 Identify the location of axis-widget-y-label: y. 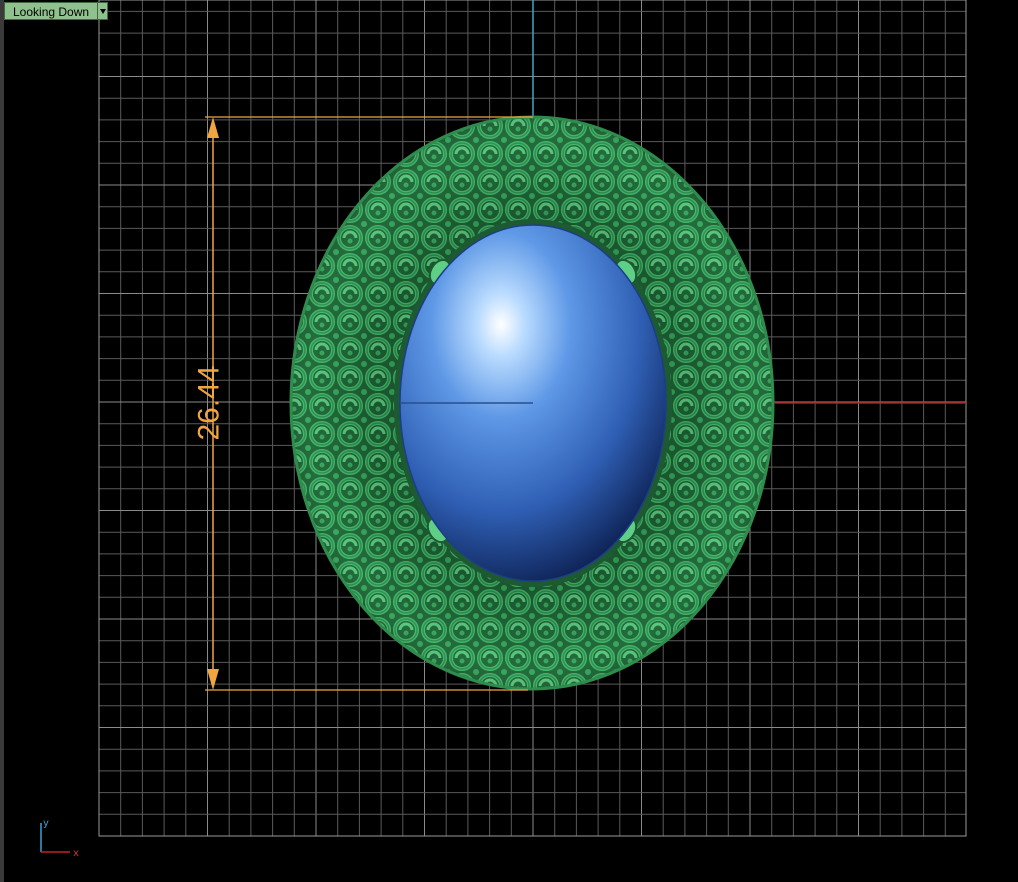
(46, 823).